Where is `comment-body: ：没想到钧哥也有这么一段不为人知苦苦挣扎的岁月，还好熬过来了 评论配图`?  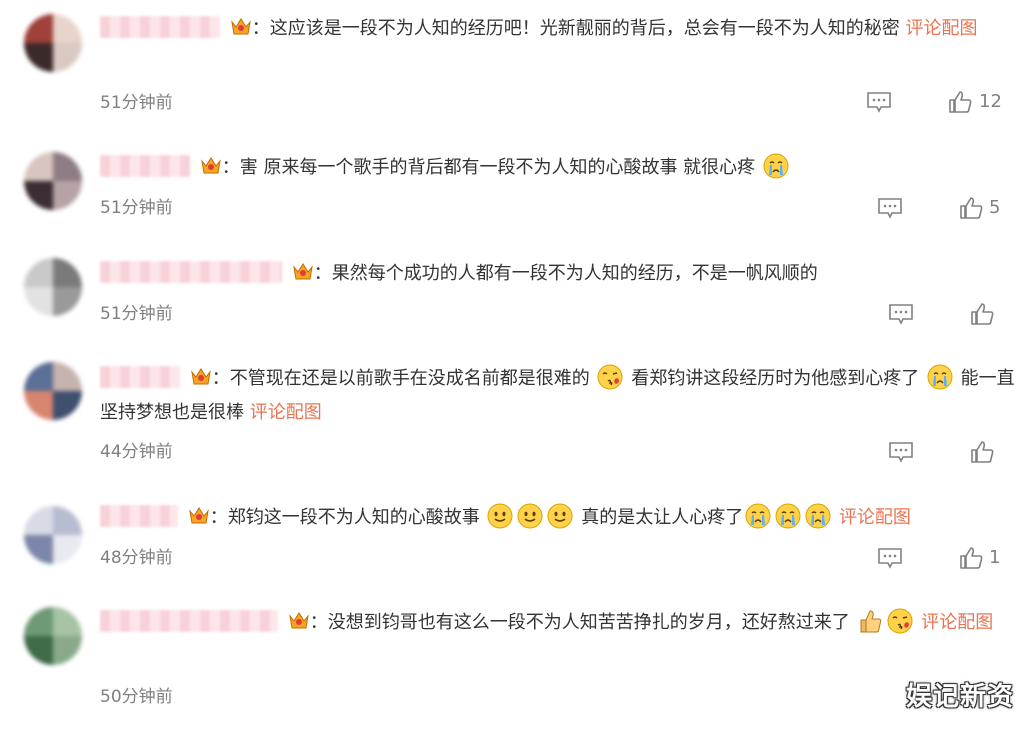 comment-body: ：没想到钧哥也有这么一段不为人知苦苦挣扎的岁月，还好熬过来了 评论配图 is located at coordinates (559, 623).